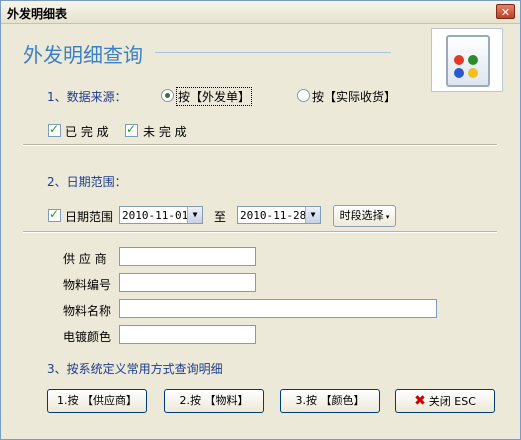 Image resolution: width=521 pixels, height=440 pixels. What do you see at coordinates (131, 129) in the screenshot?
I see `incomplete-checkbox` at bounding box center [131, 129].